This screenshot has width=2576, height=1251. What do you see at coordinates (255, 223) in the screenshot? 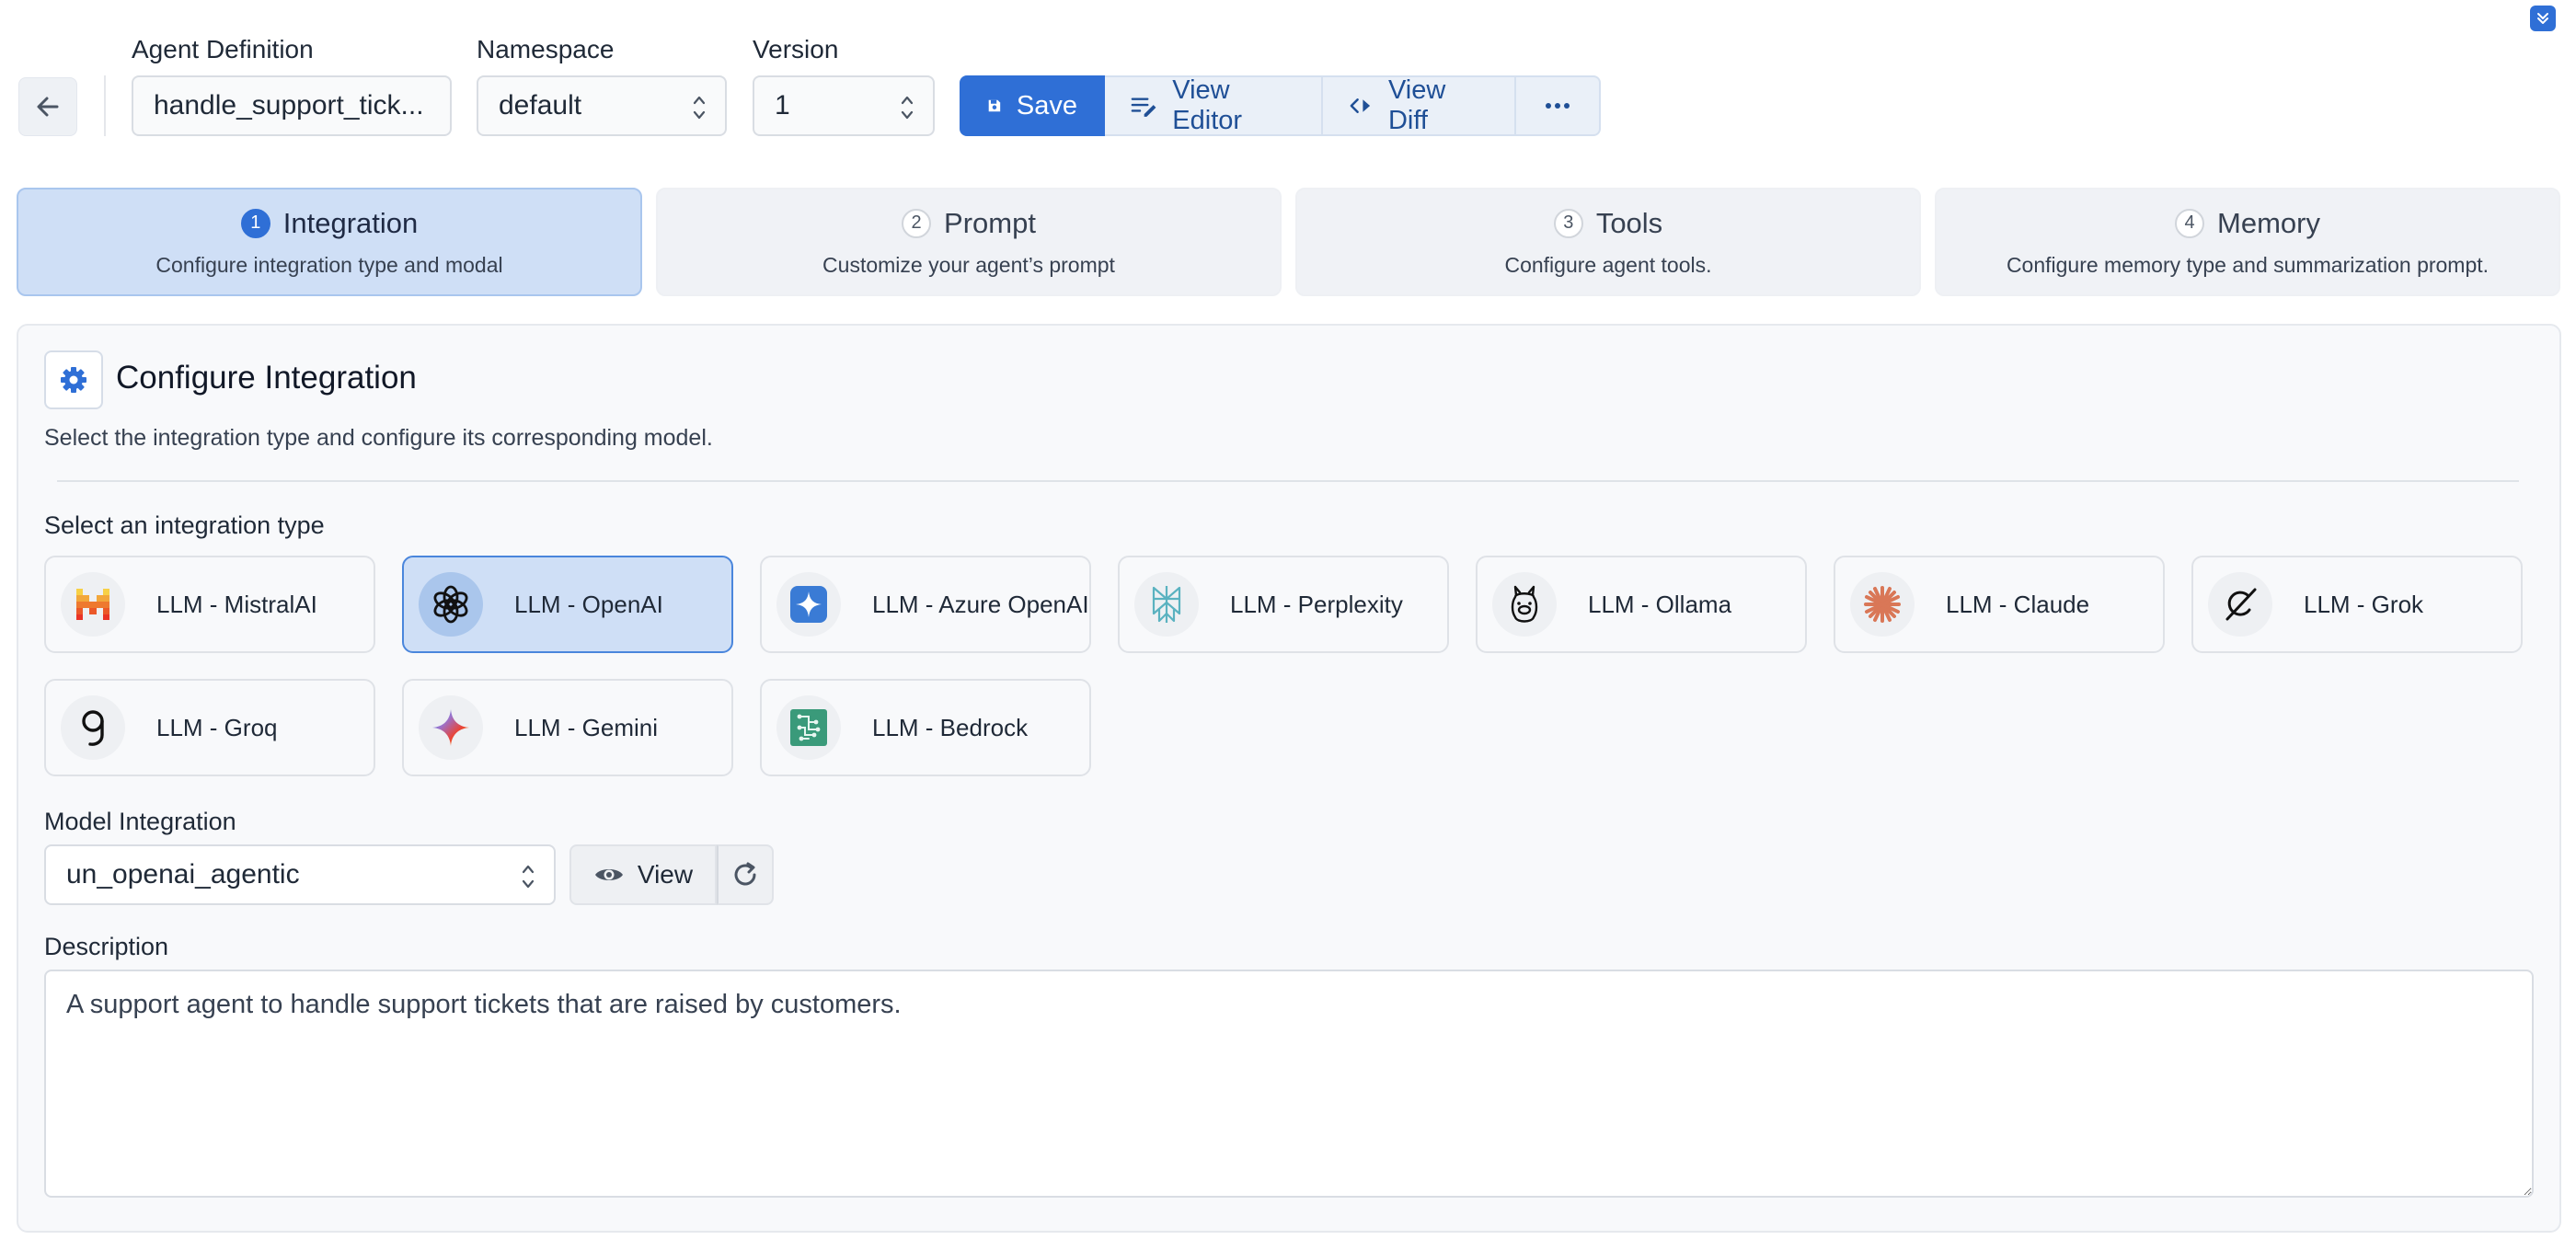
I see `step-number: 1` at bounding box center [255, 223].